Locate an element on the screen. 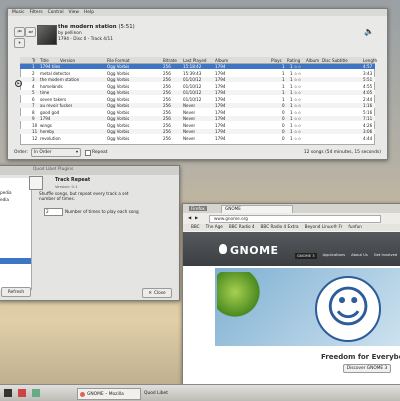 The width and height of the screenshot is (400, 401). col-bitrate: Bitrate is located at coordinates (170, 60).